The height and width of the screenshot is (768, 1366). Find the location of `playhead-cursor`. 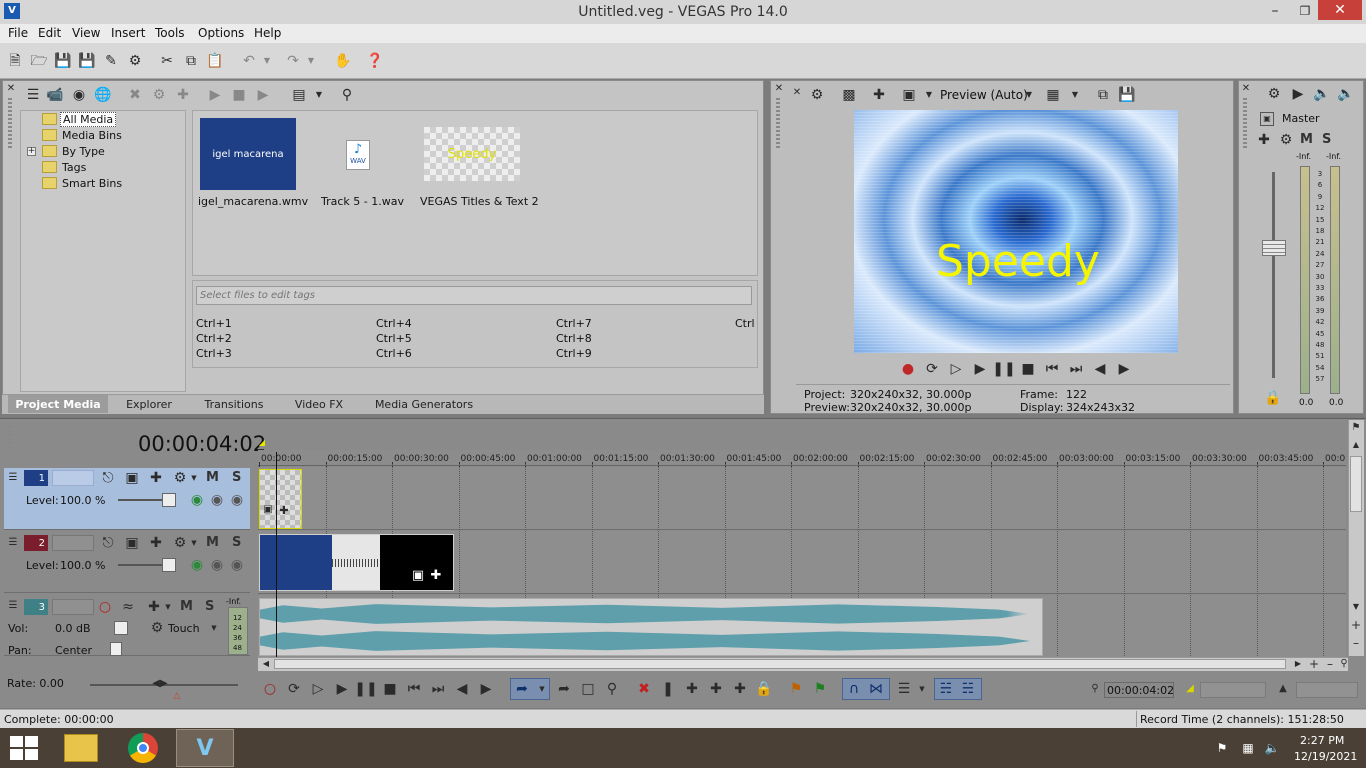

playhead-cursor is located at coordinates (276, 556).